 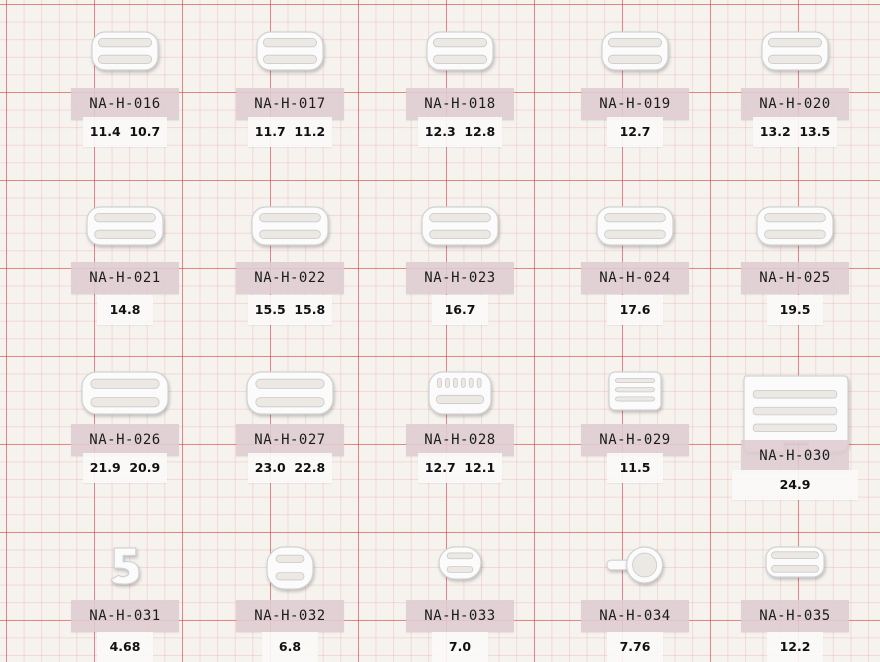 I want to click on size-label: 24.9, so click(x=795, y=485).